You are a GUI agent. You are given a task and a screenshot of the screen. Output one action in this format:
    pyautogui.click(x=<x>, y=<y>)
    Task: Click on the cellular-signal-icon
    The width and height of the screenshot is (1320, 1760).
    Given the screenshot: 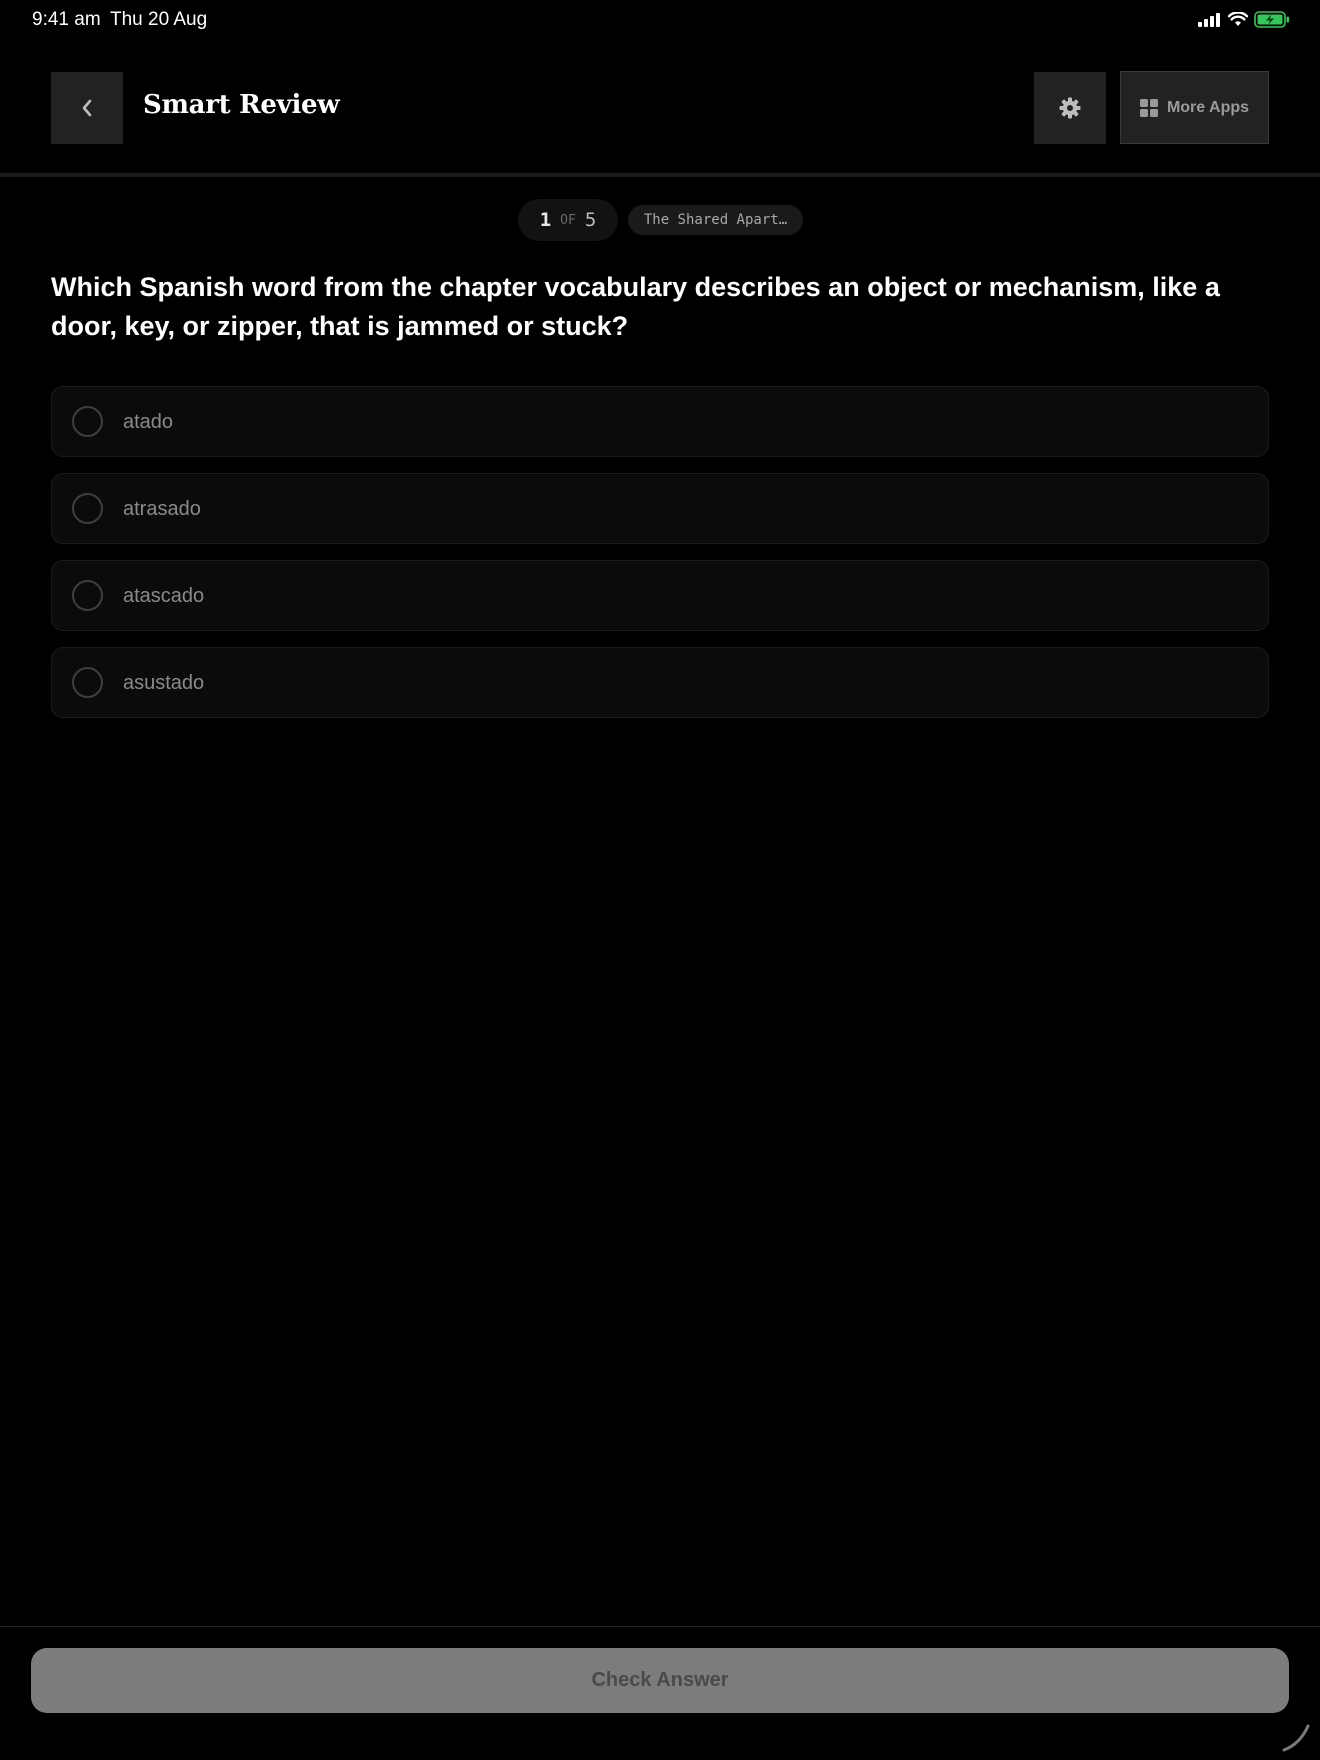 What is the action you would take?
    pyautogui.click(x=1209, y=19)
    